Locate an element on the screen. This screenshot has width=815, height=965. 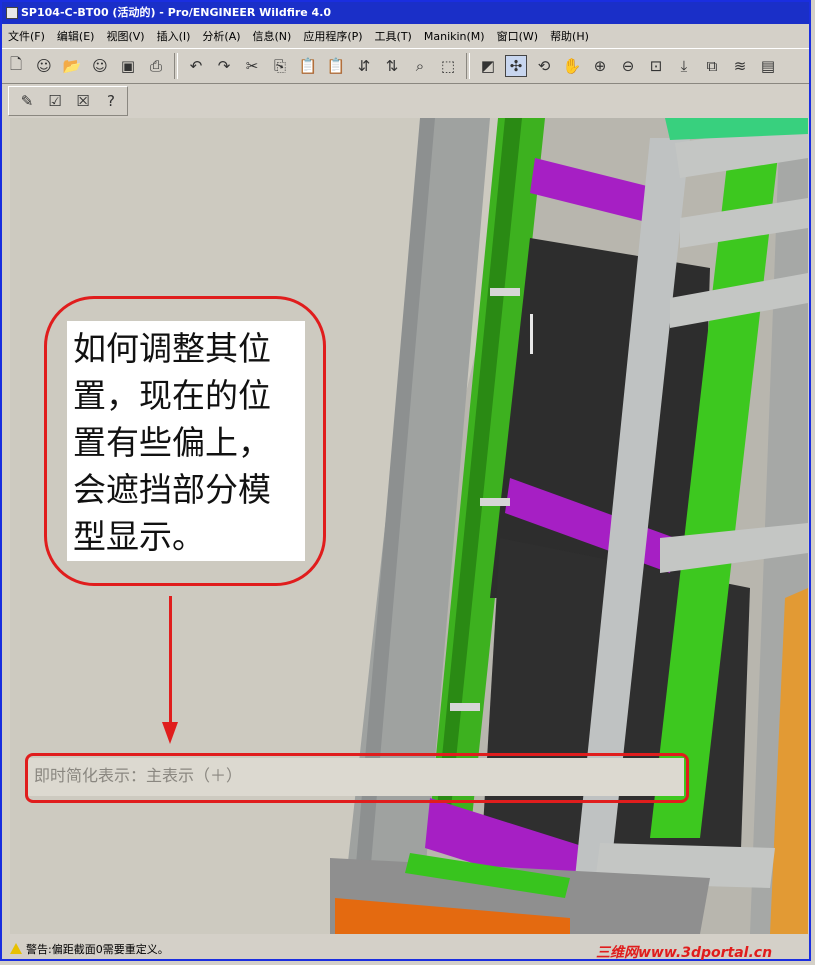
edit-pencil-icon: ✎ is located at coordinates (27, 101).